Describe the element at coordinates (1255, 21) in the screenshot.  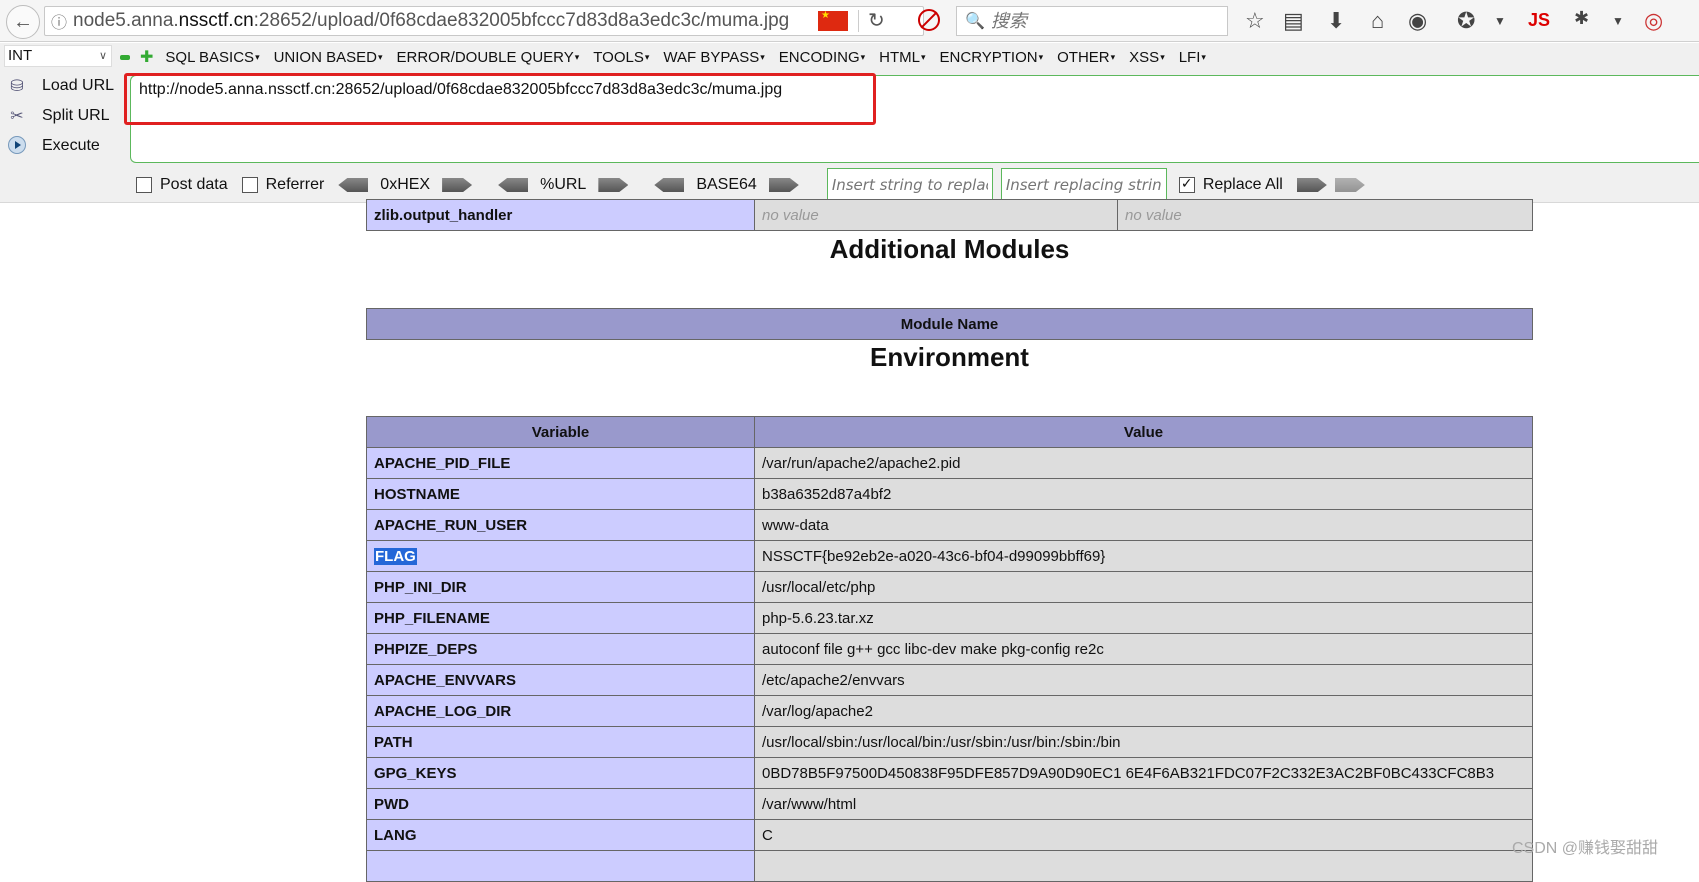
I see `bookmark-star-icon: ☆` at that location.